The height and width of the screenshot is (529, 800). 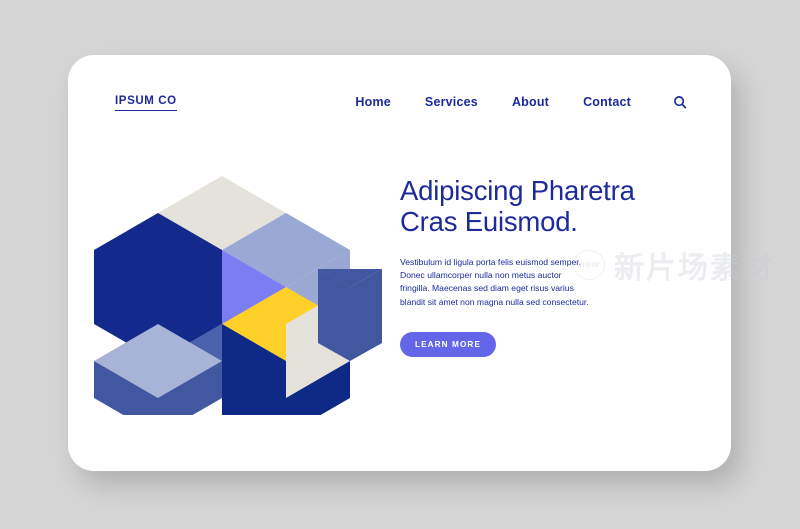 What do you see at coordinates (530, 102) in the screenshot?
I see `nav-link-about: About` at bounding box center [530, 102].